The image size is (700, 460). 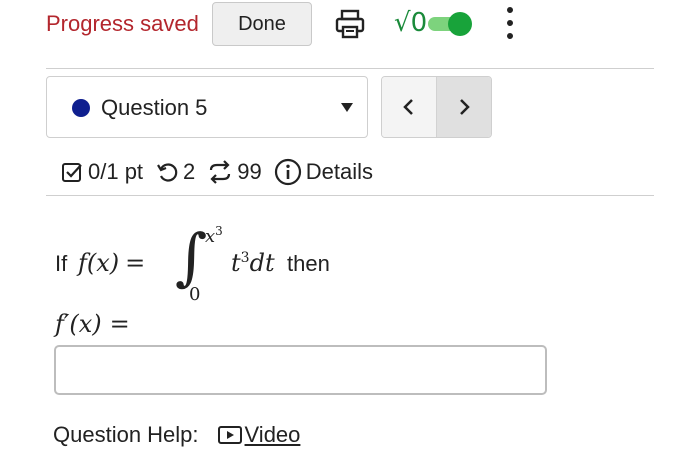 I want to click on question-suffix: then, so click(x=308, y=263).